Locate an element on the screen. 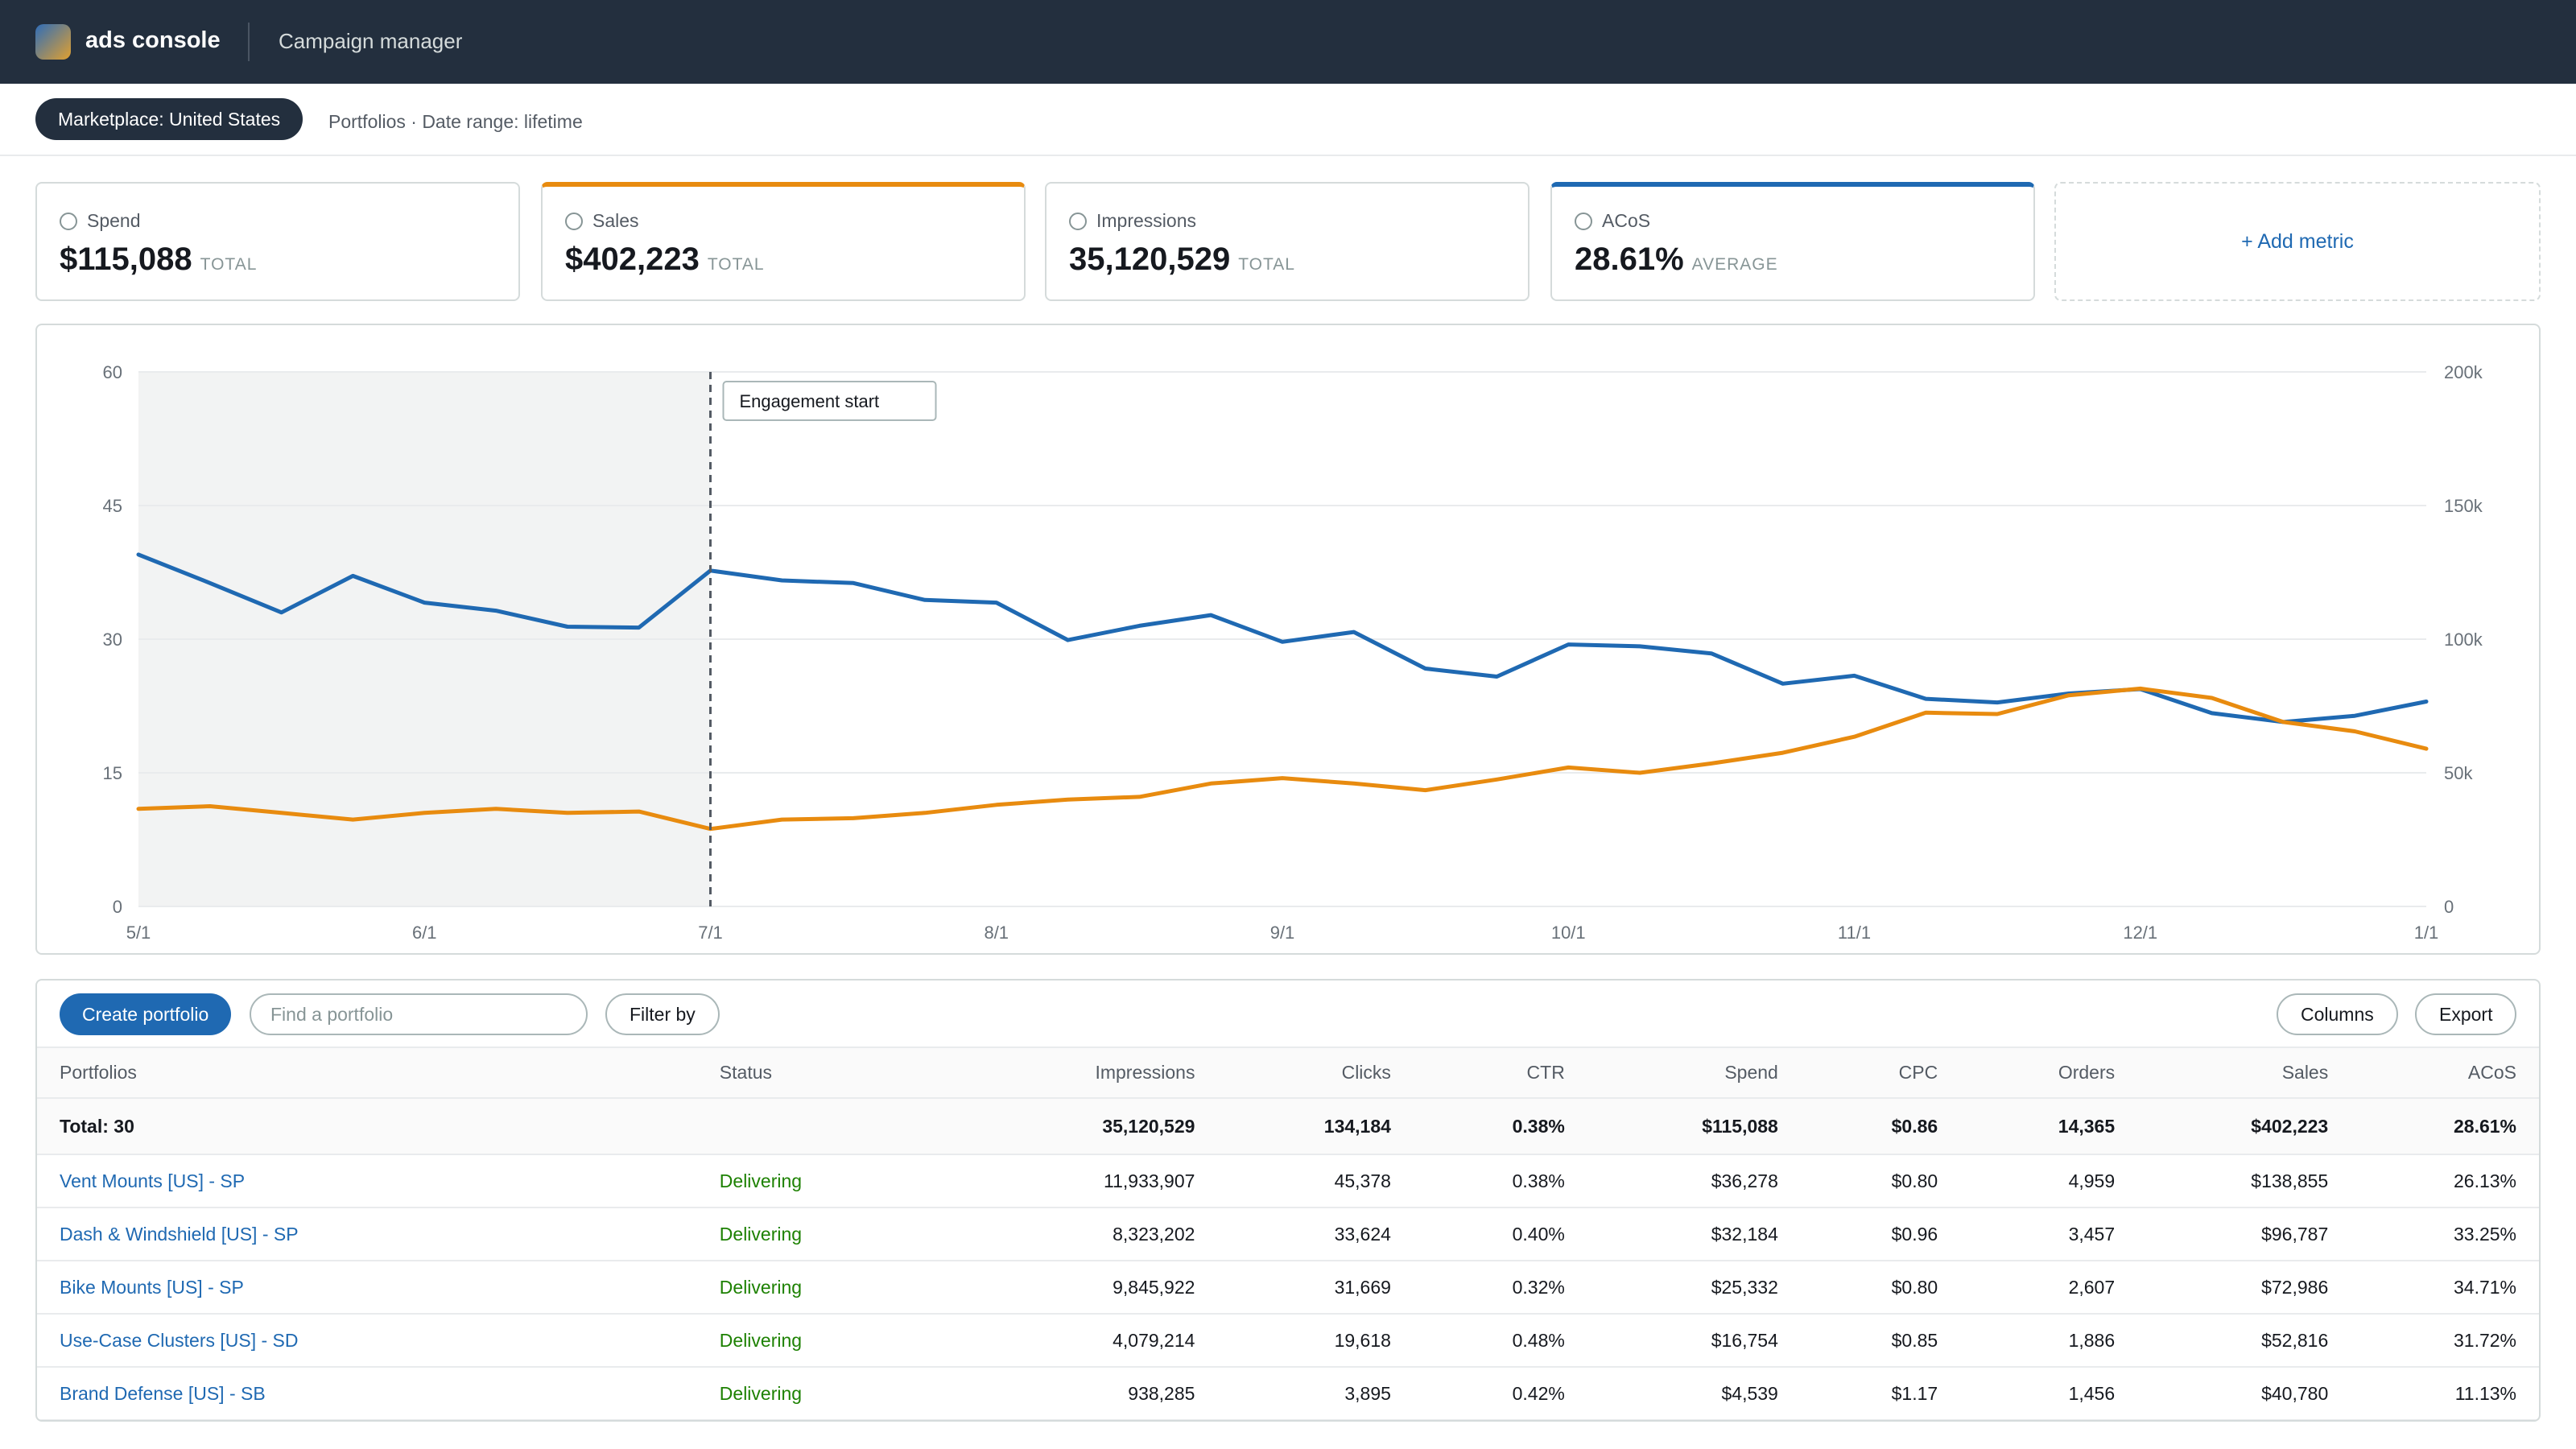  acos-cell: 33.25% is located at coordinates (2445, 1234).